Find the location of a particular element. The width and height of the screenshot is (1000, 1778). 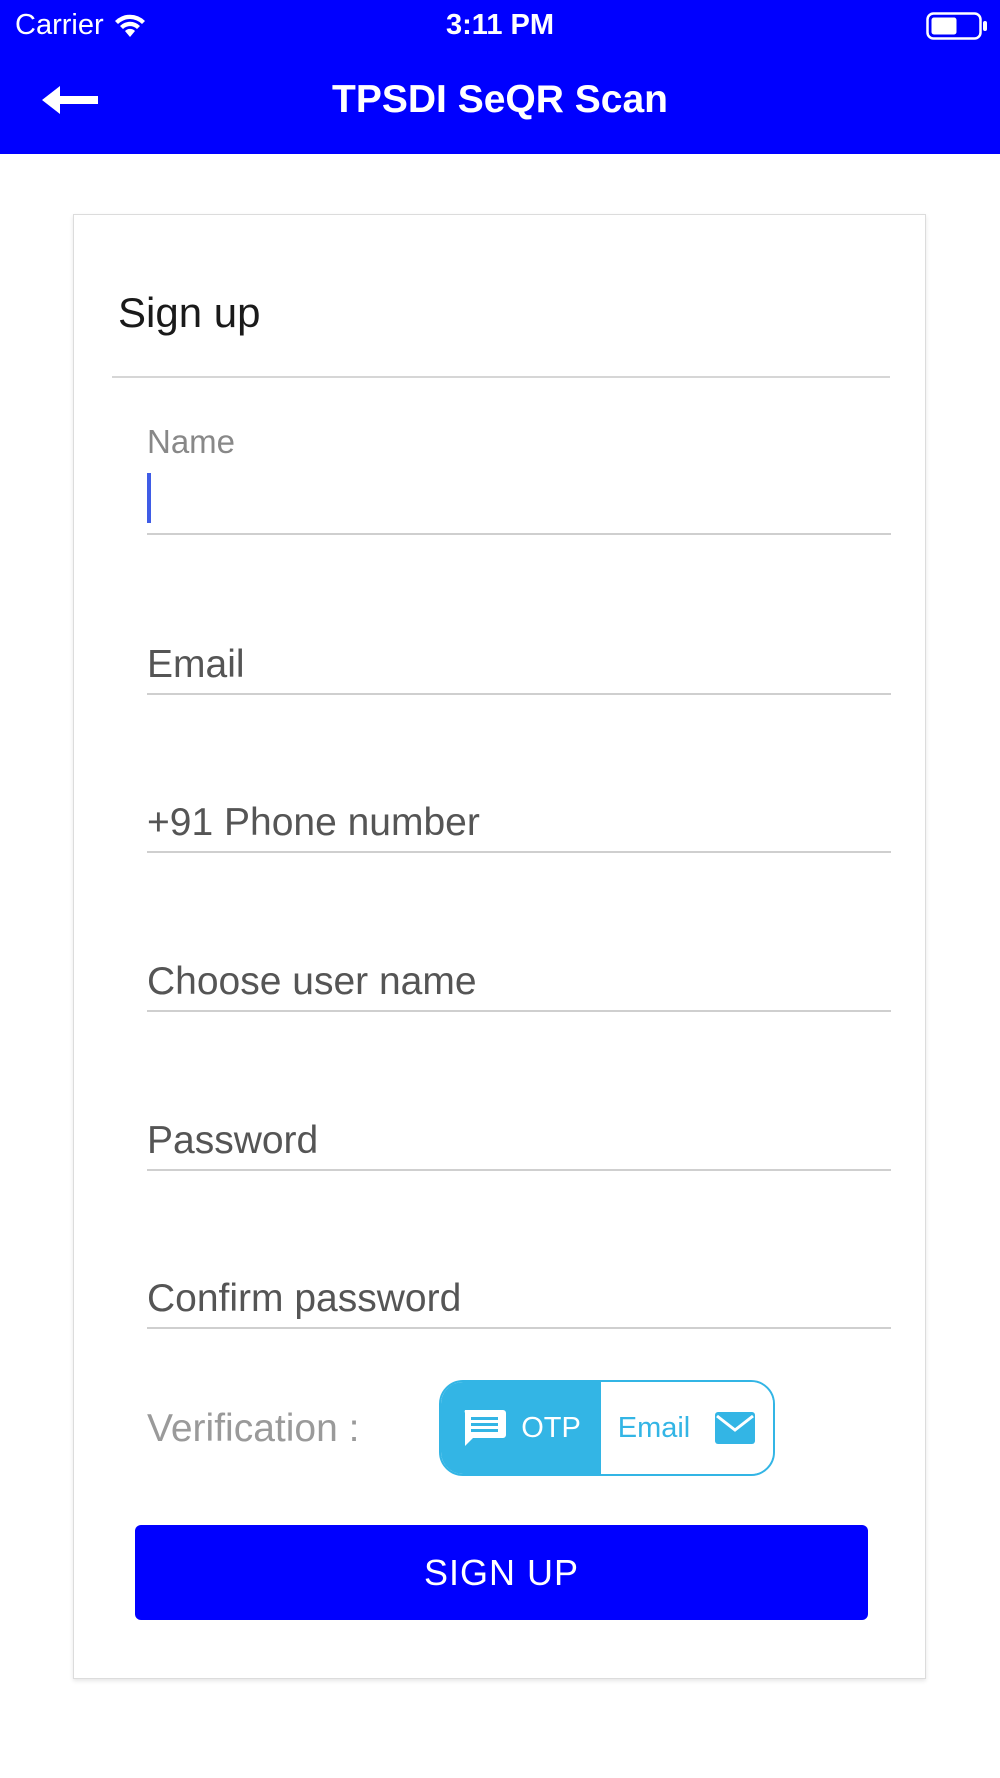

chat-icon is located at coordinates (485, 1428).